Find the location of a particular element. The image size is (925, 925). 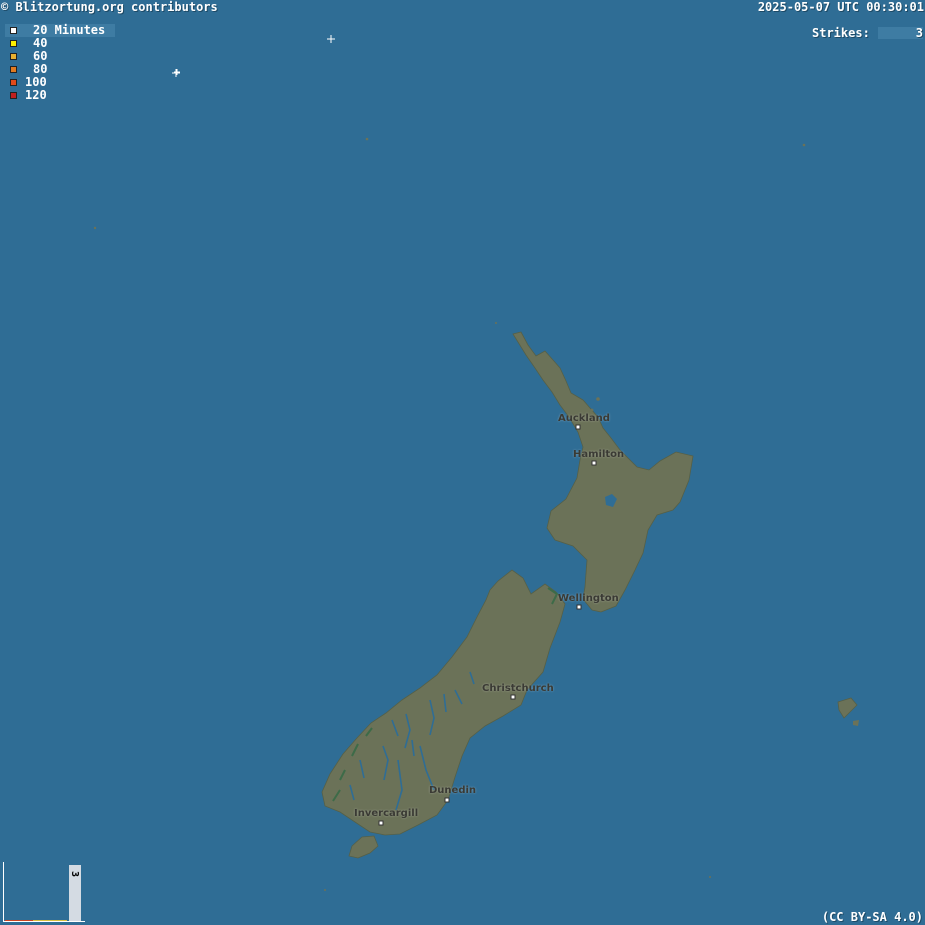

credit-text: © Blitzortung.org contributors is located at coordinates (109, 7).